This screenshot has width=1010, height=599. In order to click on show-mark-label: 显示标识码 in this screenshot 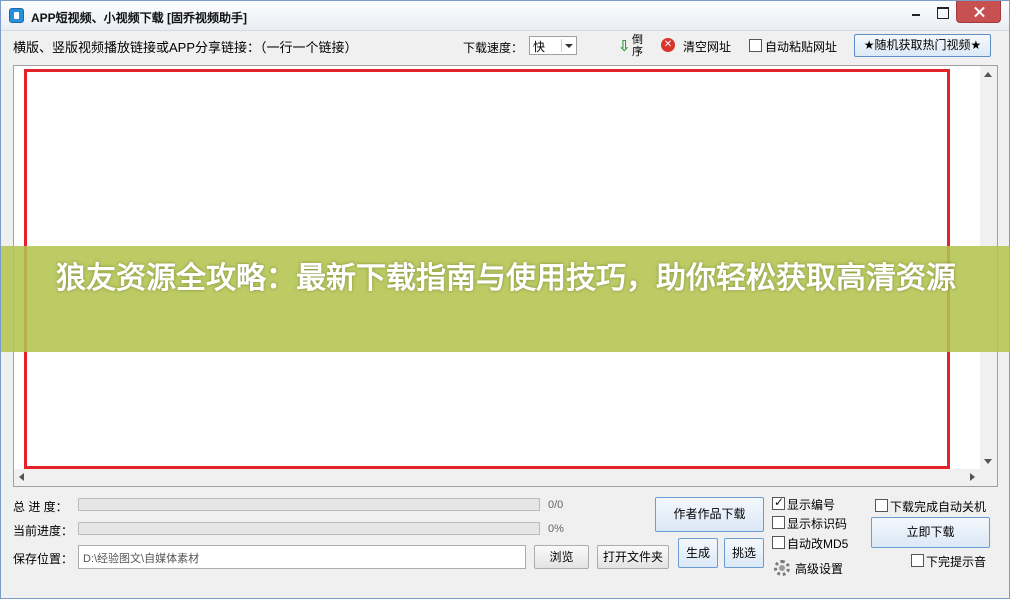, I will do `click(817, 524)`.